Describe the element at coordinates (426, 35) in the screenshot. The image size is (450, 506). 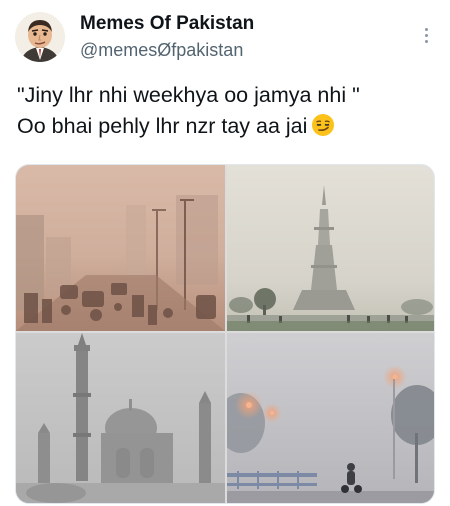
I see `more-options-button` at that location.